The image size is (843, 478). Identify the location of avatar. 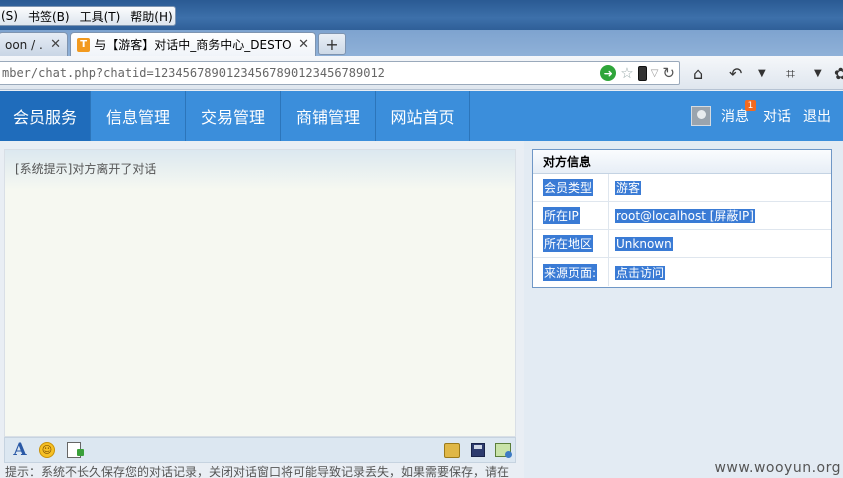
(701, 116).